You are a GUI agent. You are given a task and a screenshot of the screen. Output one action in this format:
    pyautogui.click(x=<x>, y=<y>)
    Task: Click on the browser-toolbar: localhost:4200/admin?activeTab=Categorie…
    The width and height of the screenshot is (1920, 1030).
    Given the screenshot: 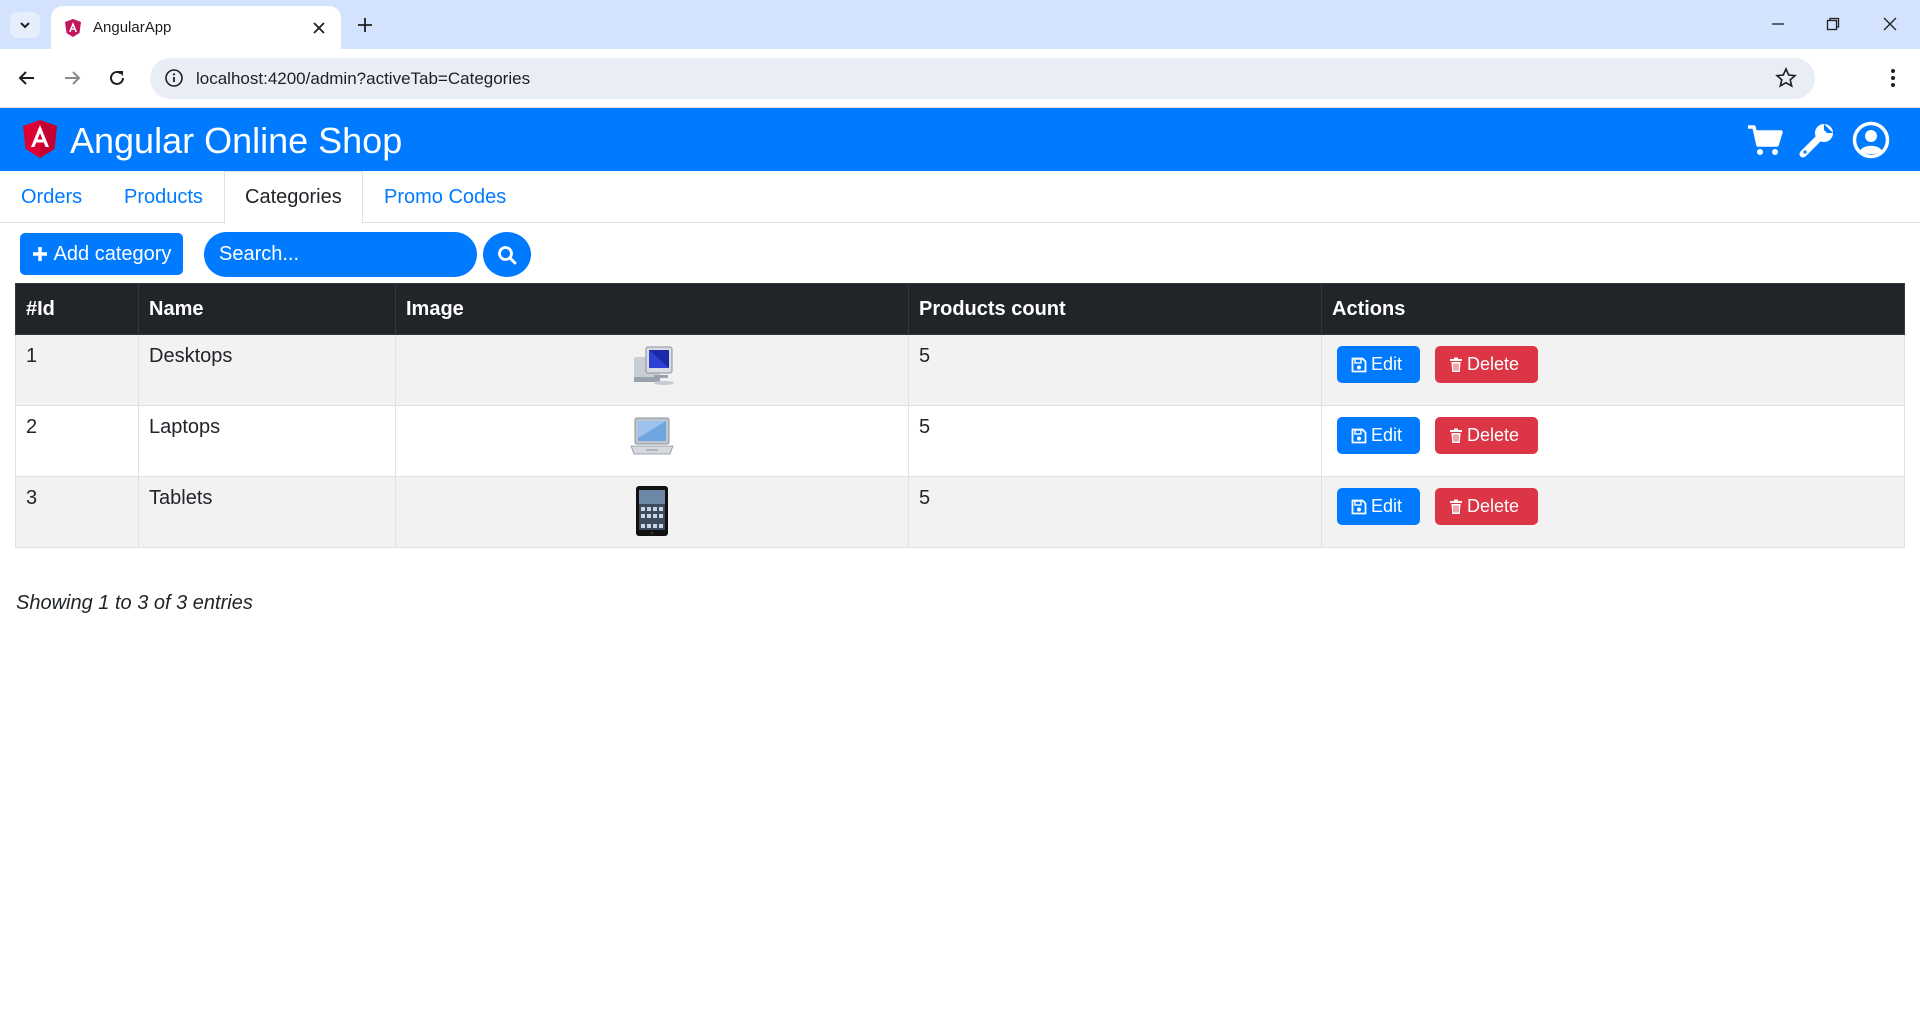 What is the action you would take?
    pyautogui.click(x=960, y=78)
    